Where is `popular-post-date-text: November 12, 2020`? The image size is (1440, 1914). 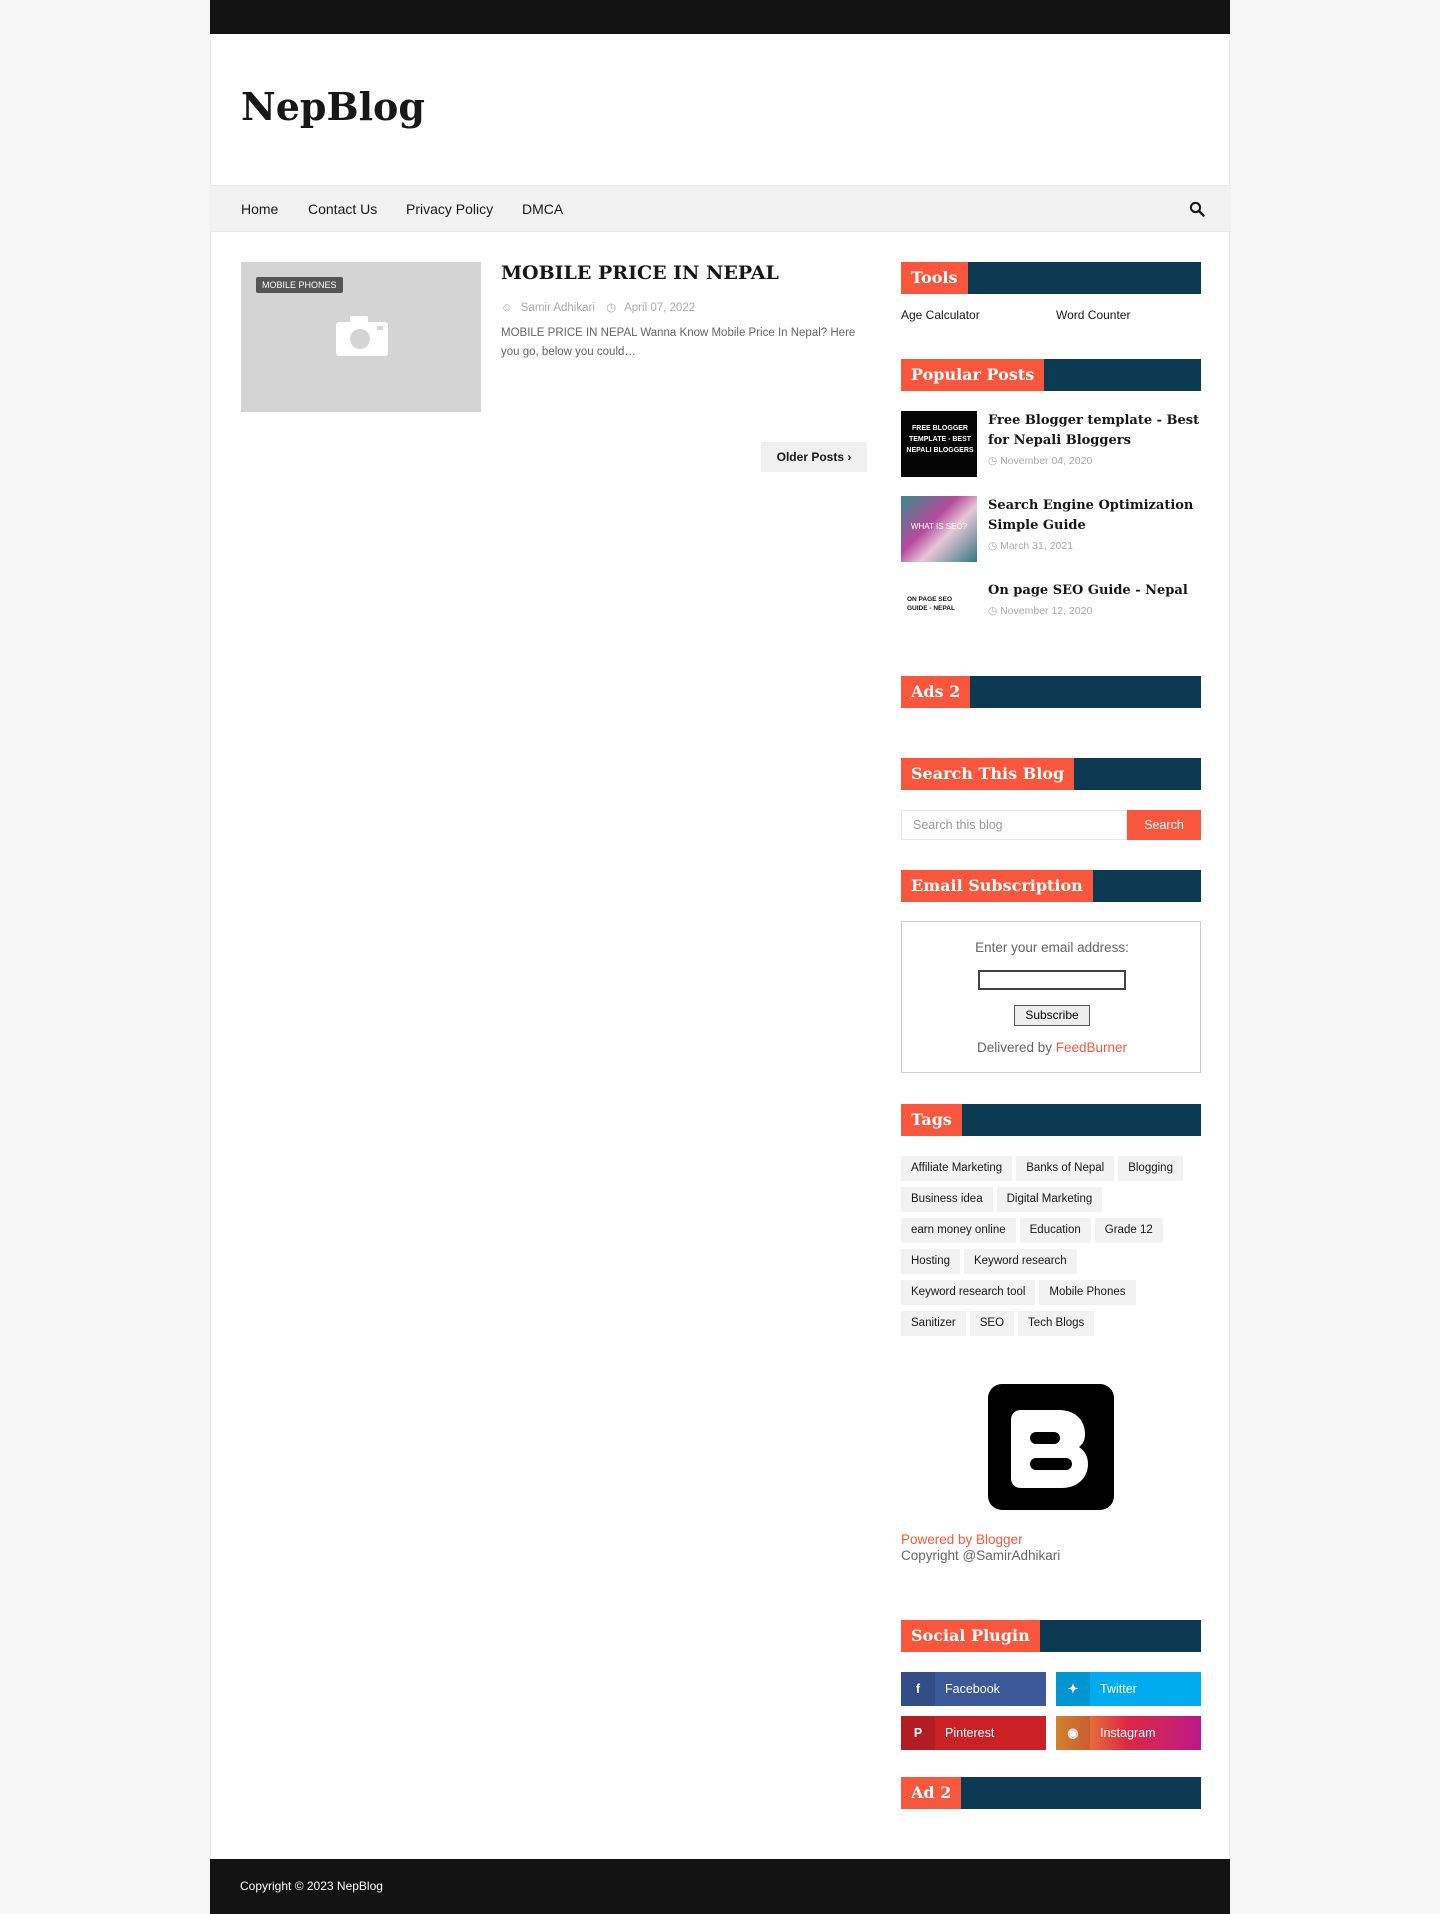 popular-post-date-text: November 12, 2020 is located at coordinates (1046, 611).